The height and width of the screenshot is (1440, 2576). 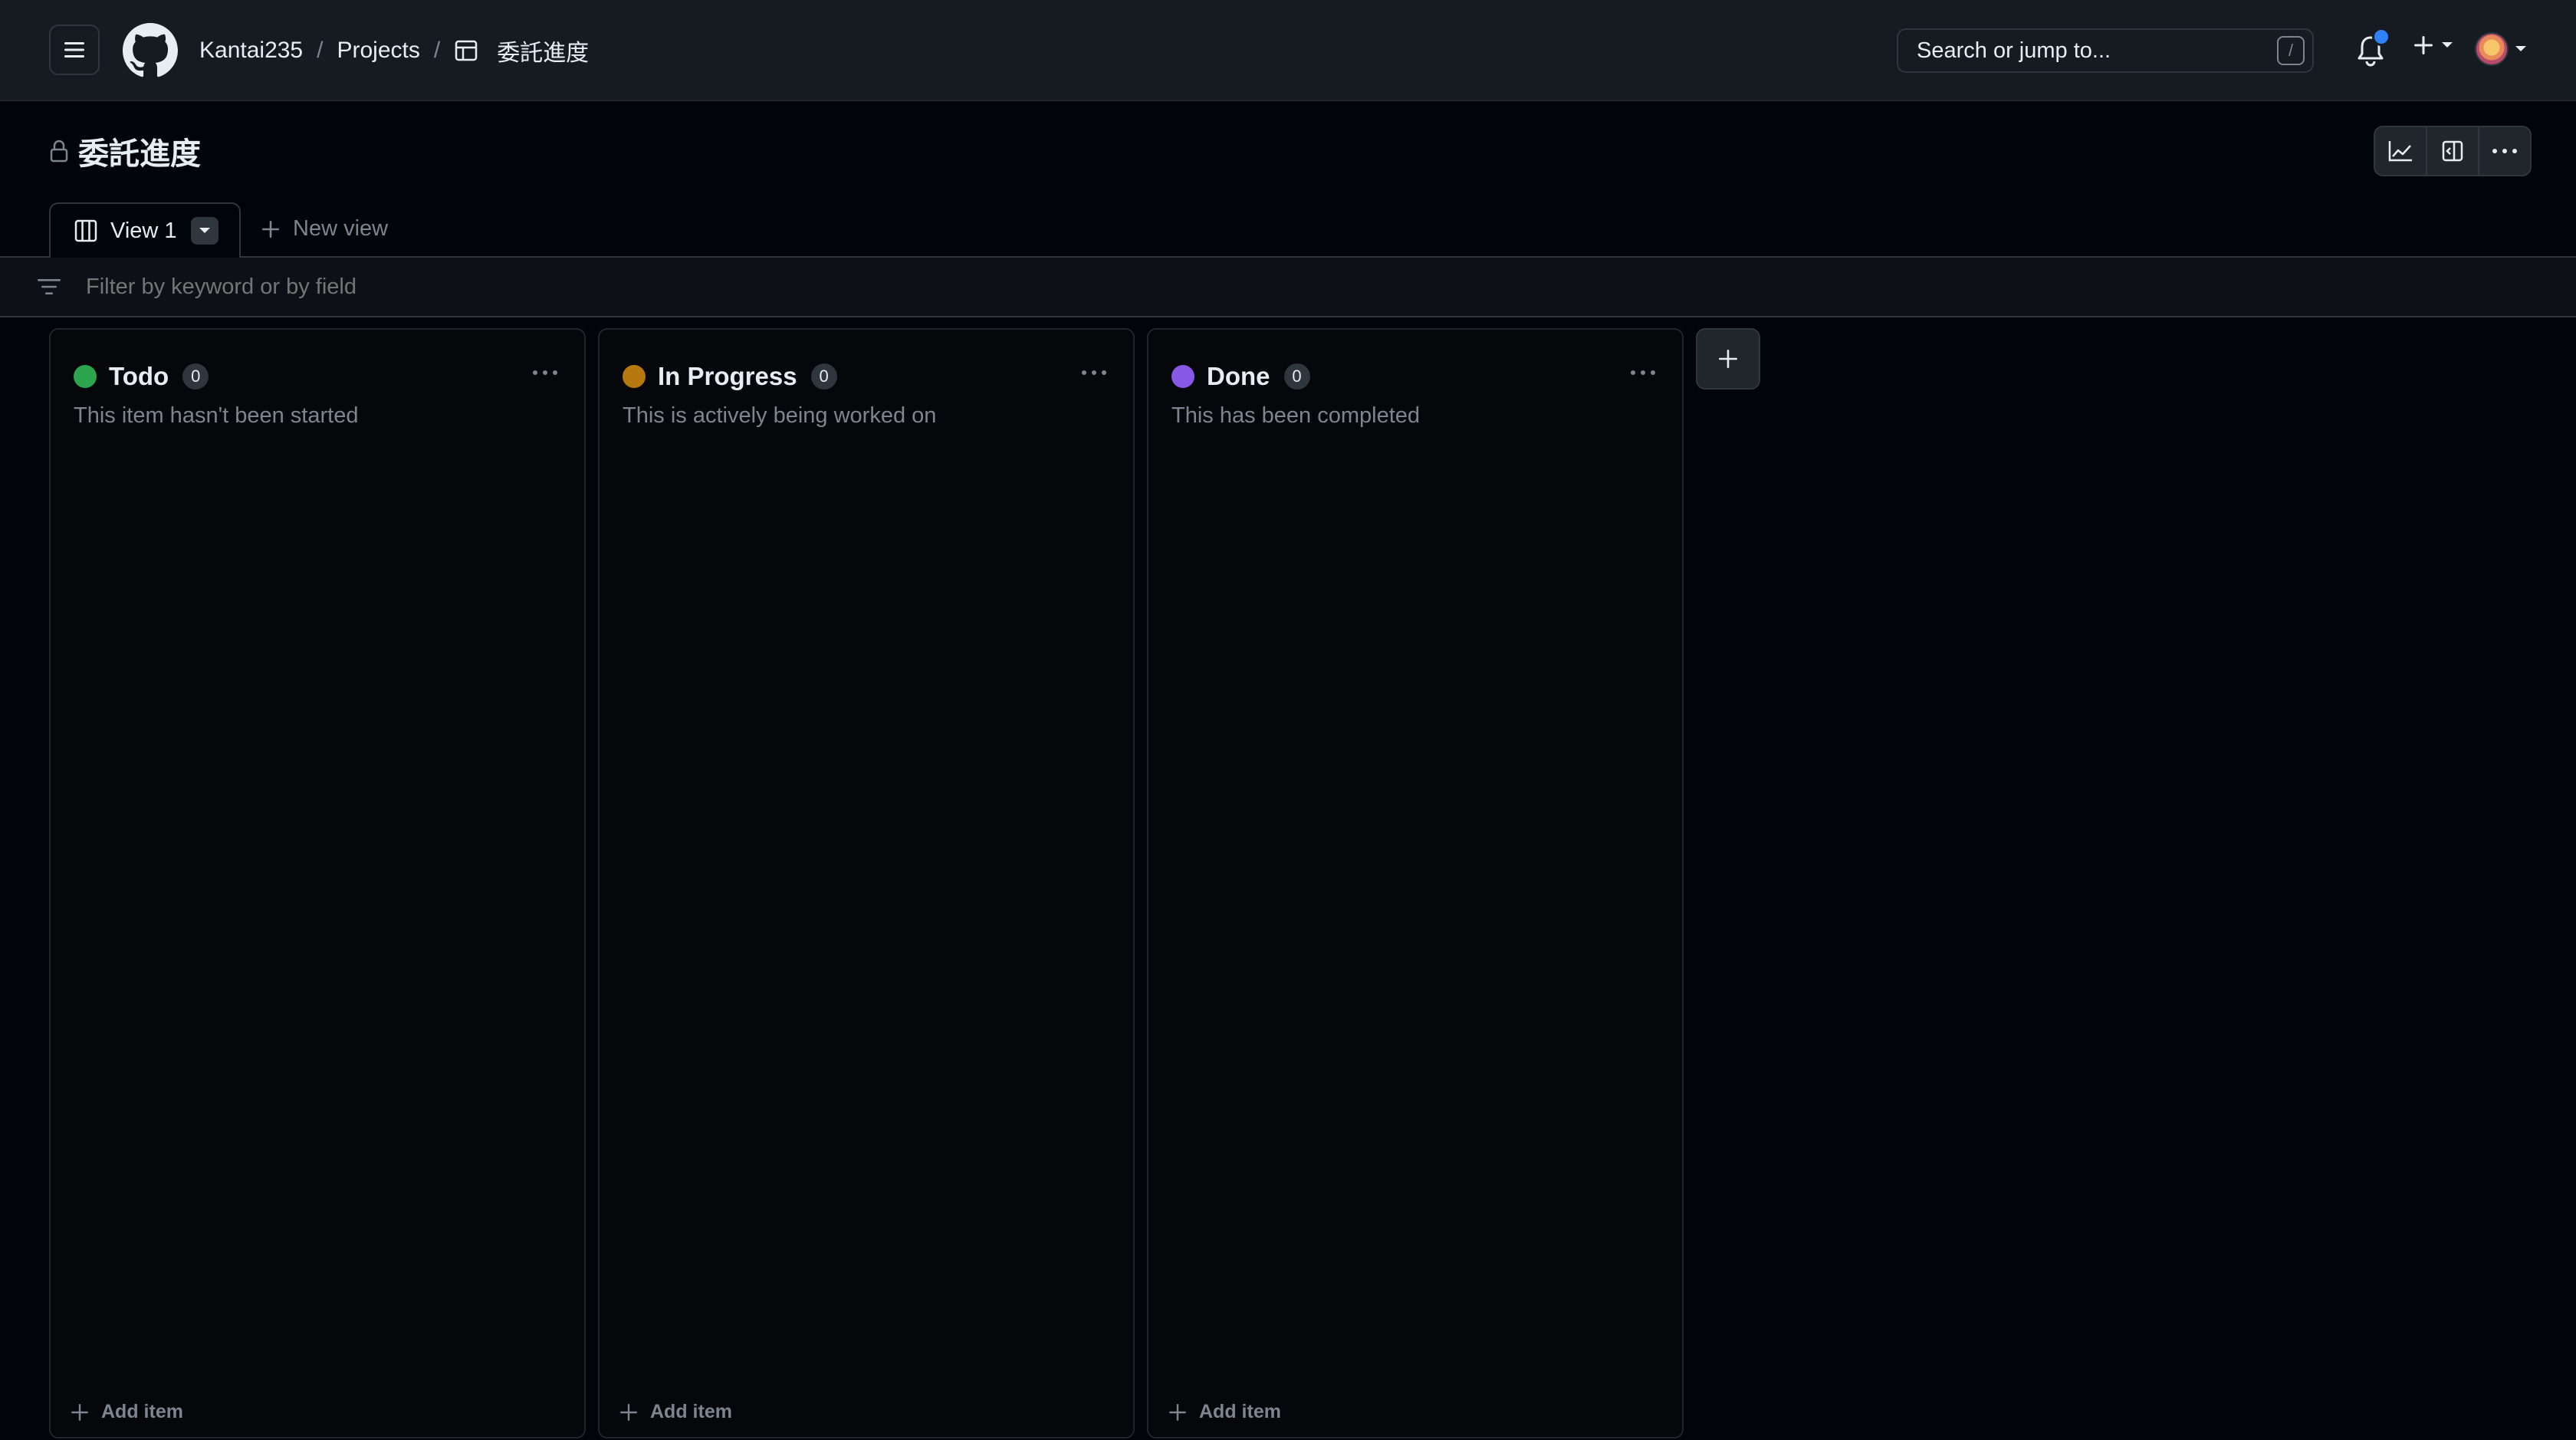 I want to click on view-options-button, so click(x=205, y=231).